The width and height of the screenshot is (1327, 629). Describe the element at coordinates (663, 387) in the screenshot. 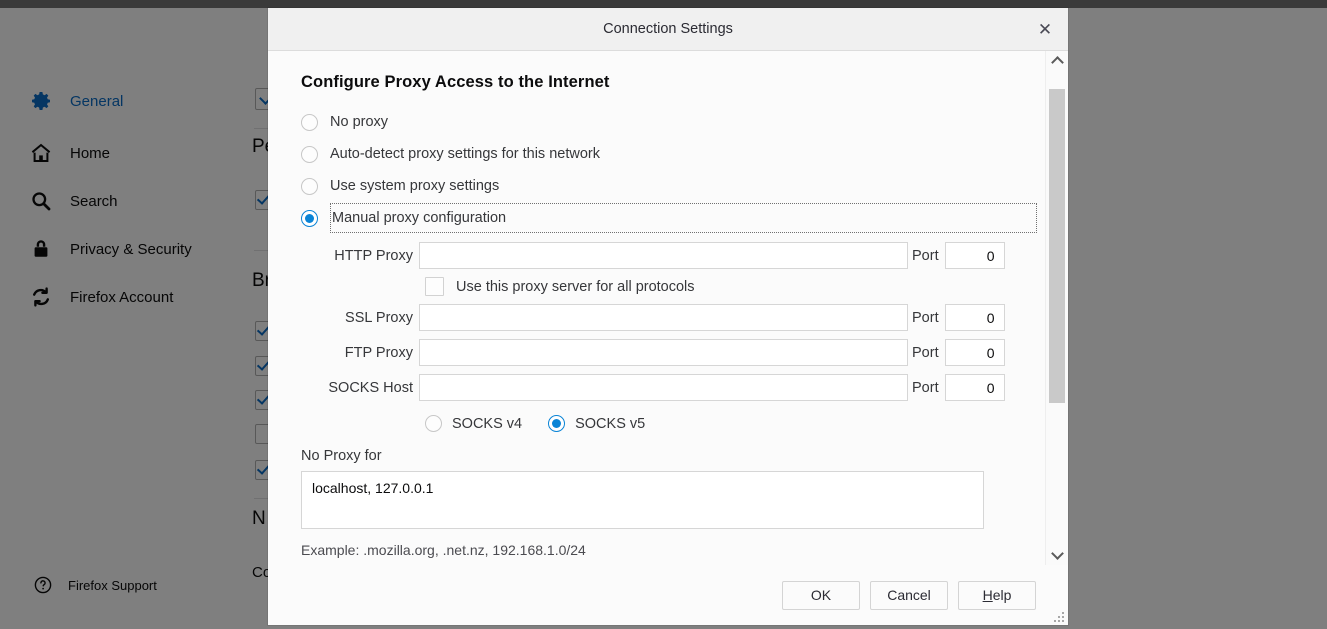

I see `socks-host-input` at that location.